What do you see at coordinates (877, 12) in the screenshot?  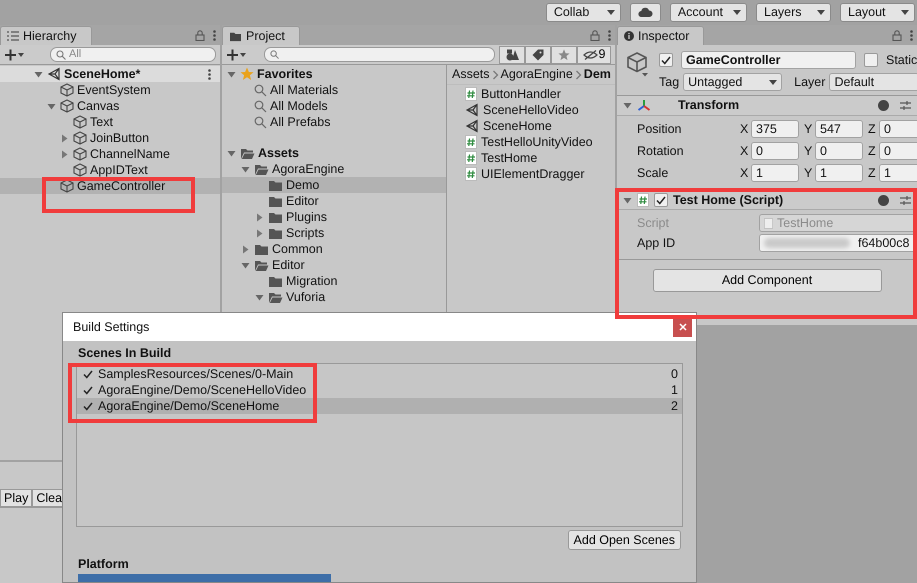 I see `toolbar-dropdown: Layout` at bounding box center [877, 12].